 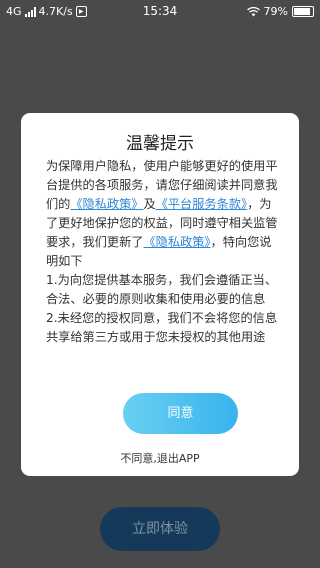 What do you see at coordinates (160, 458) in the screenshot?
I see `decline-exit-button: 不同意,退出APP` at bounding box center [160, 458].